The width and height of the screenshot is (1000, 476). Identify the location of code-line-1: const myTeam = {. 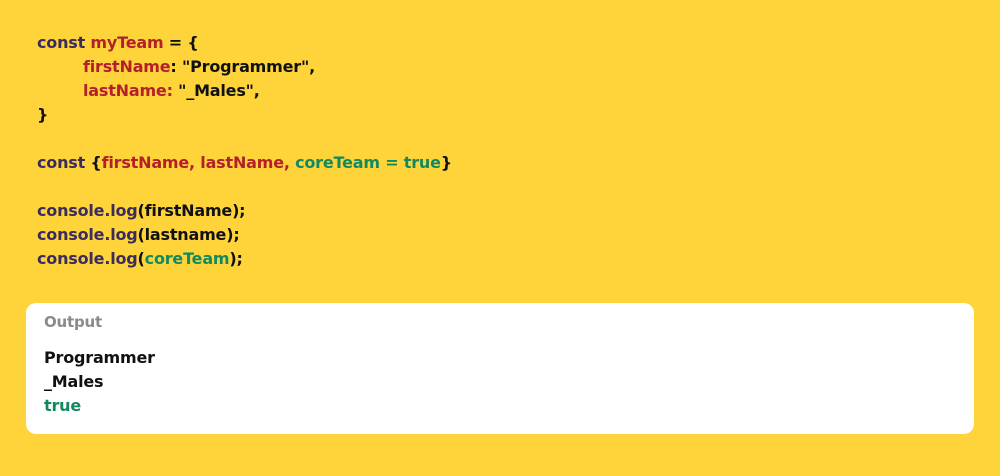
(244, 43).